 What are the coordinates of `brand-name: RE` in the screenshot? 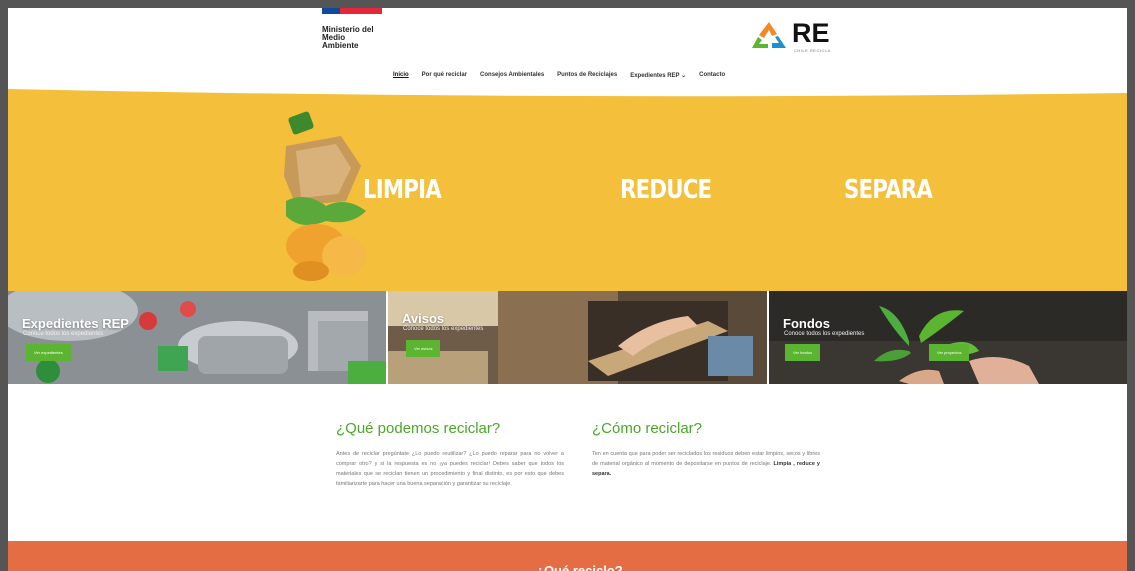 It's located at (811, 33).